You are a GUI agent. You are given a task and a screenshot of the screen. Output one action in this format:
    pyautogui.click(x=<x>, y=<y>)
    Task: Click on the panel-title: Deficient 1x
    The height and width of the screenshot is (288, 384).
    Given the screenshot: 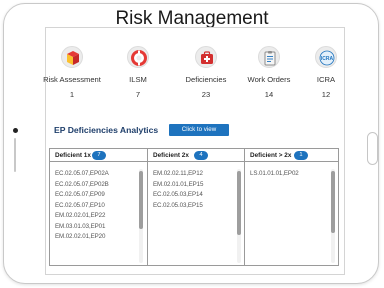 What is the action you would take?
    pyautogui.click(x=73, y=155)
    